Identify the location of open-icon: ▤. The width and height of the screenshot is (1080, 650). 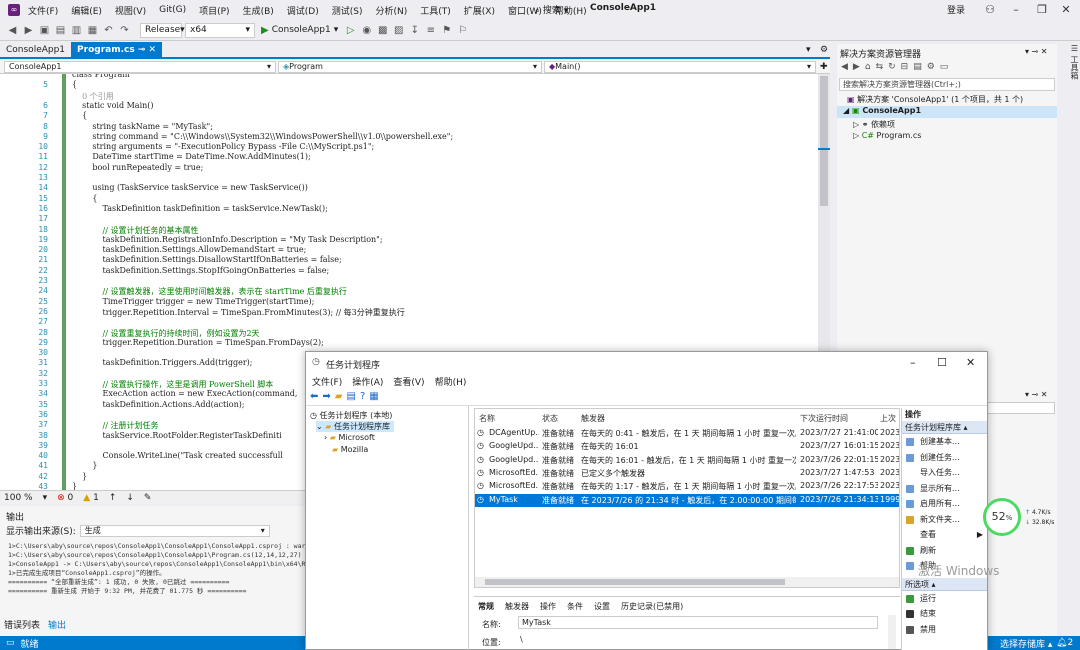
(60, 30).